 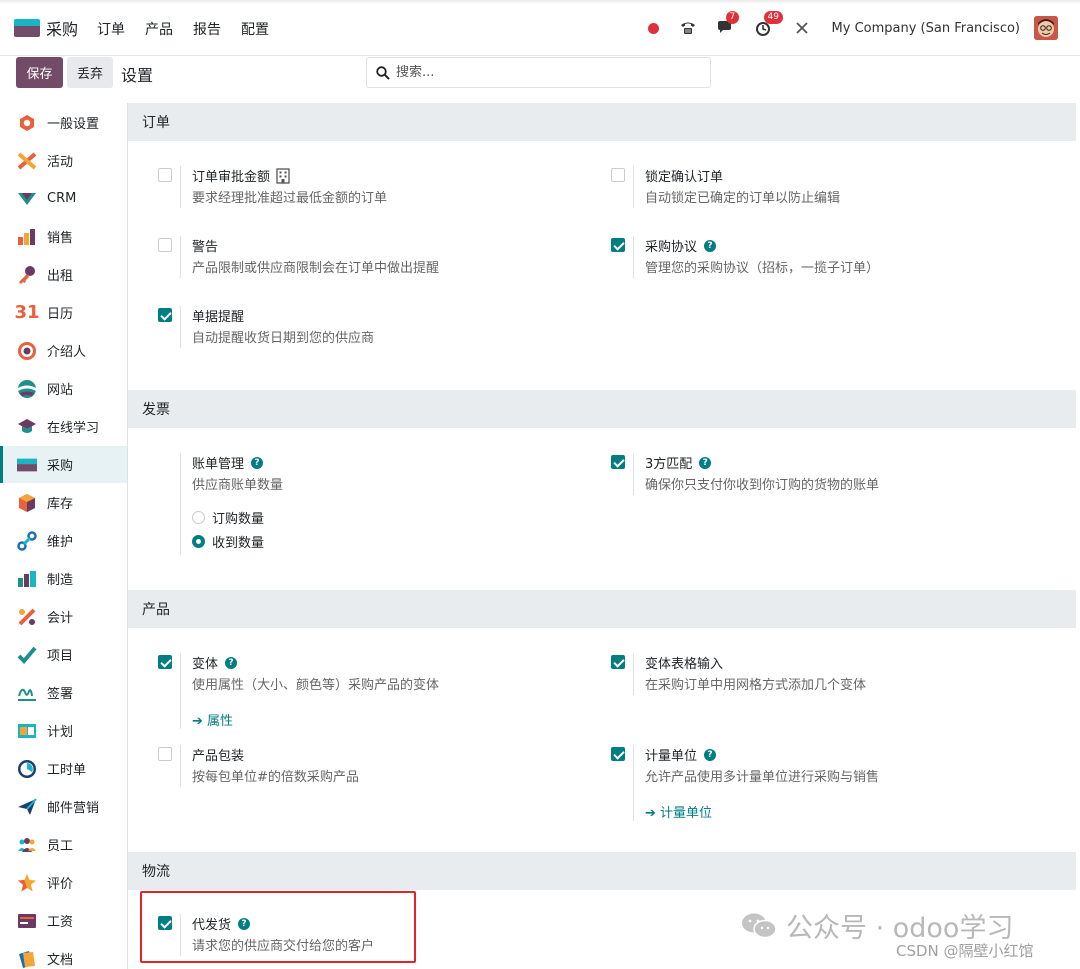 What do you see at coordinates (62, 29) in the screenshot?
I see `app-name: 采购` at bounding box center [62, 29].